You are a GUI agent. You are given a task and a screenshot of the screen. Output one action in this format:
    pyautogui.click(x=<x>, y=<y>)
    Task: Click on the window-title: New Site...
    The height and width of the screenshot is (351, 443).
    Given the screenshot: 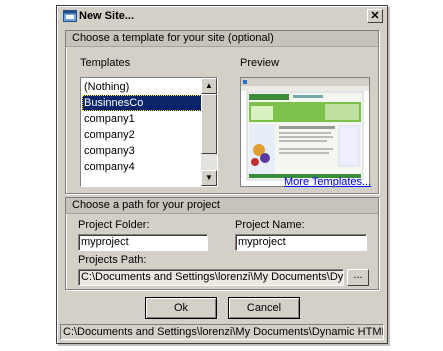 What is the action you would take?
    pyautogui.click(x=107, y=16)
    